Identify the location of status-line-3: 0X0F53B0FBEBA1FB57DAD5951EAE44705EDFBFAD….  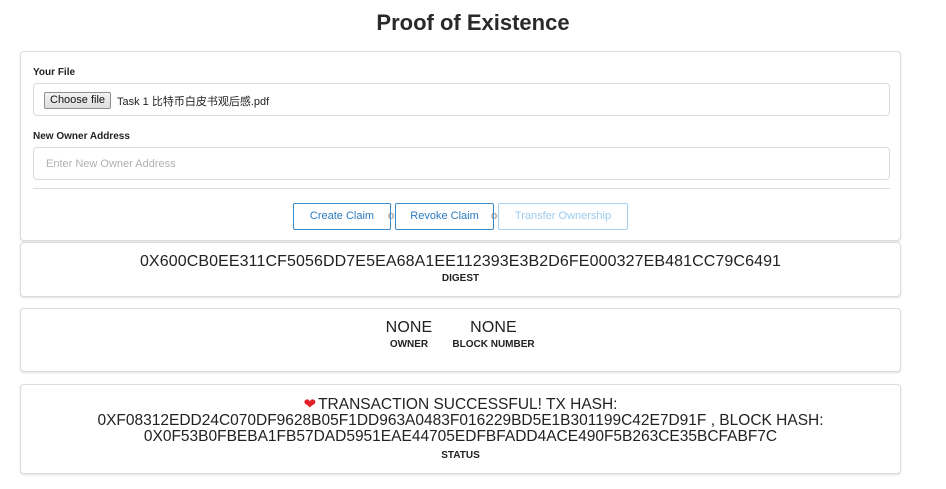
(460, 436).